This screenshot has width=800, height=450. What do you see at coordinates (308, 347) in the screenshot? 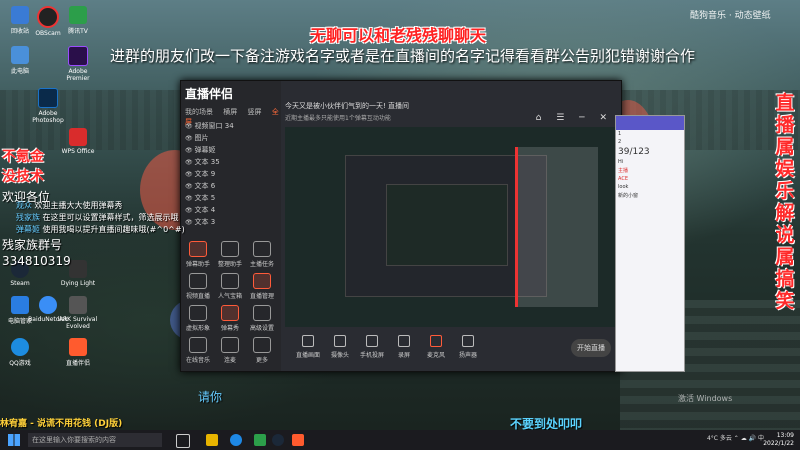
I see `screen-capture-button: 直播画面` at bounding box center [308, 347].